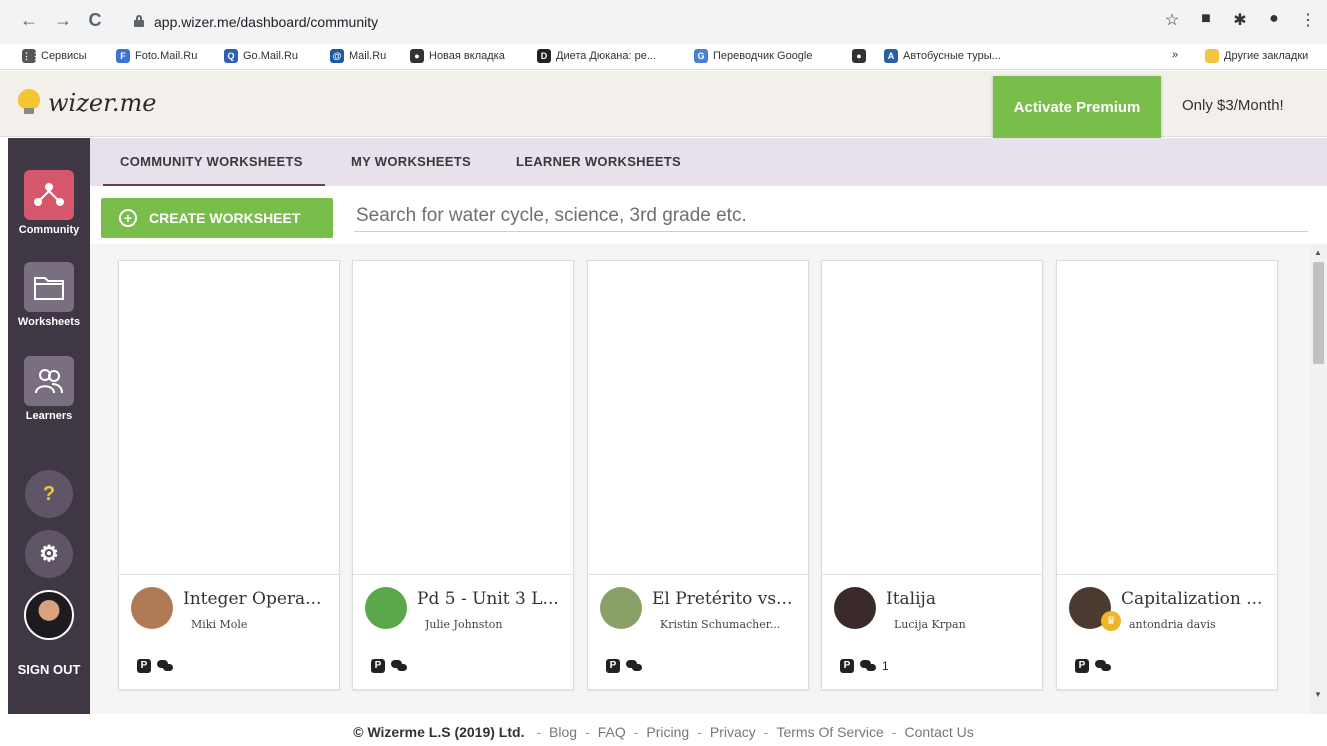 The height and width of the screenshot is (746, 1327). What do you see at coordinates (49, 230) in the screenshot?
I see `sidebar-item-label: Community` at bounding box center [49, 230].